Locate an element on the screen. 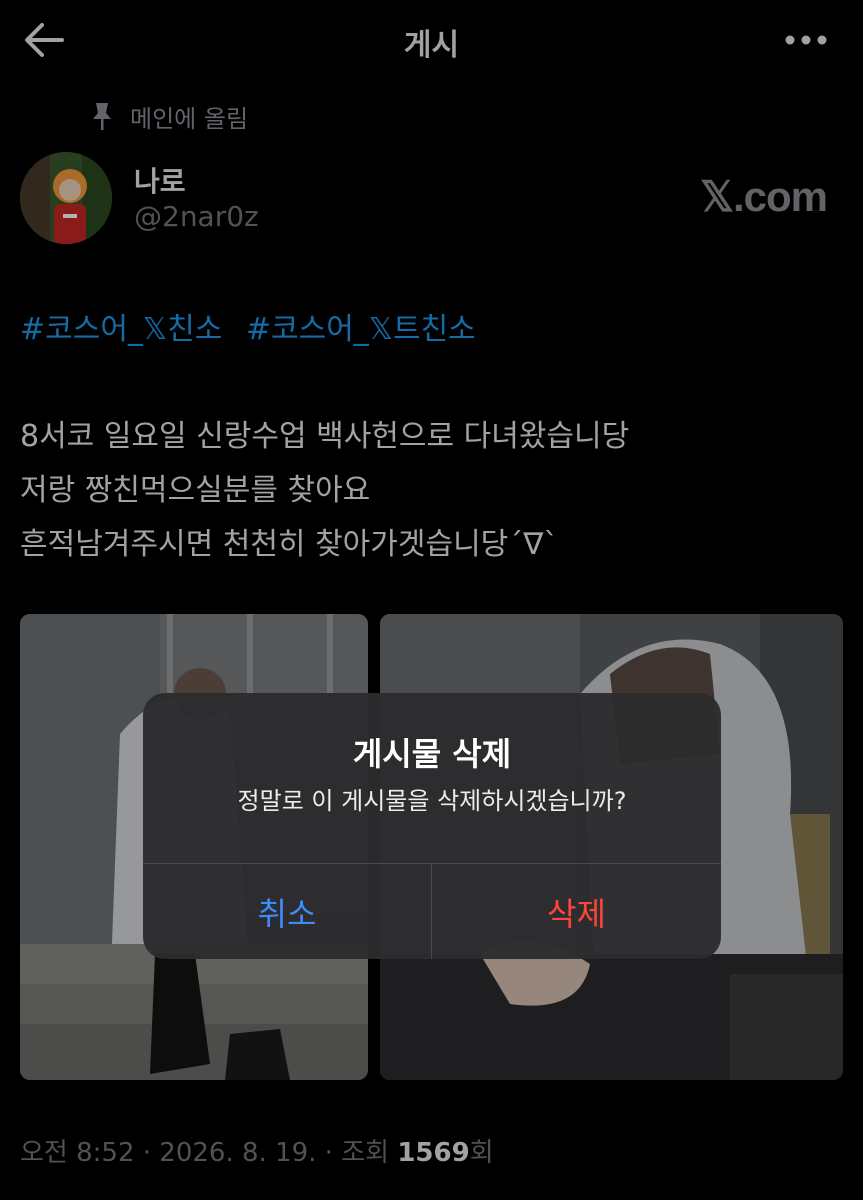 This screenshot has height=1200, width=863. cancel-button: 취소 is located at coordinates (287, 911).